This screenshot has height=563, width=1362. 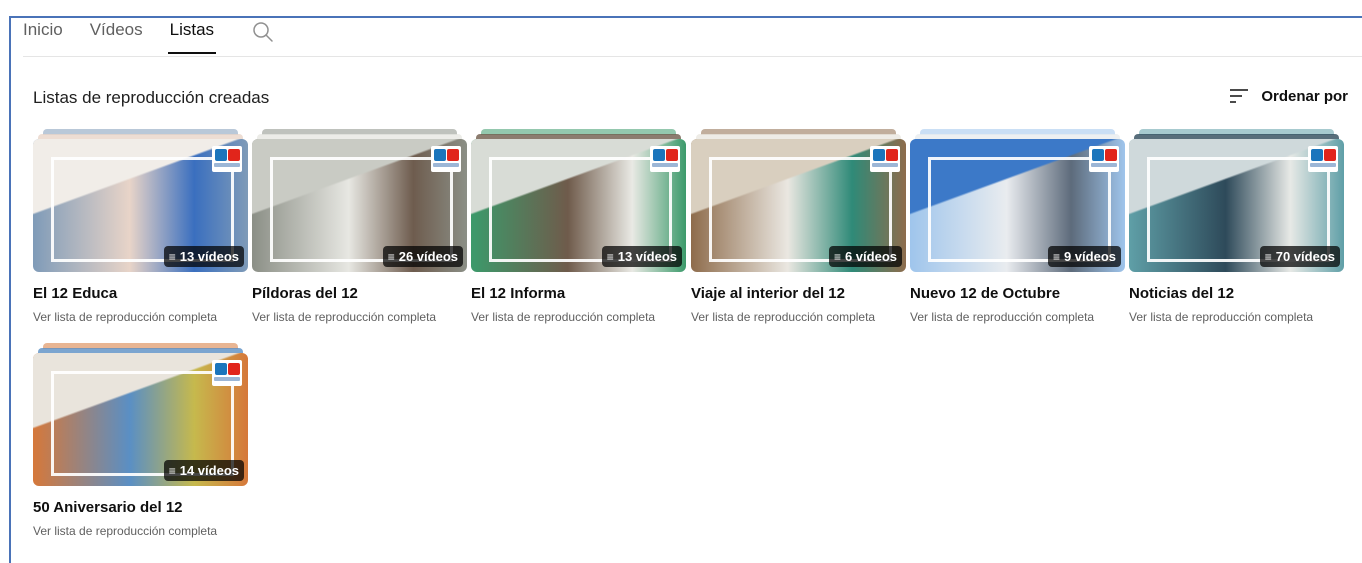 What do you see at coordinates (428, 256) in the screenshot?
I see `video-count: 26 vídeos` at bounding box center [428, 256].